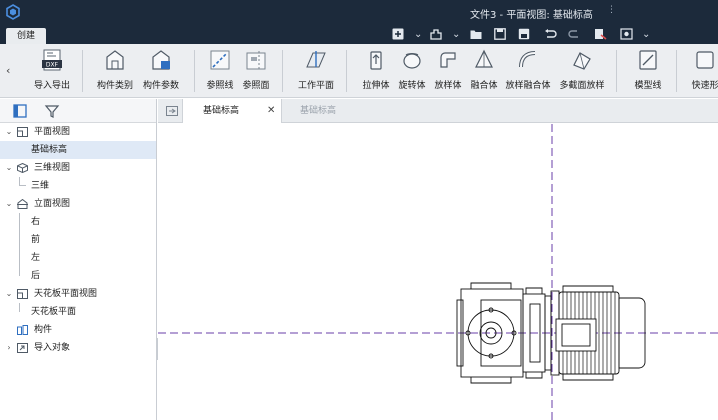 The height and width of the screenshot is (420, 718). What do you see at coordinates (316, 69) in the screenshot?
I see `work-plane-button: 工作平面` at bounding box center [316, 69].